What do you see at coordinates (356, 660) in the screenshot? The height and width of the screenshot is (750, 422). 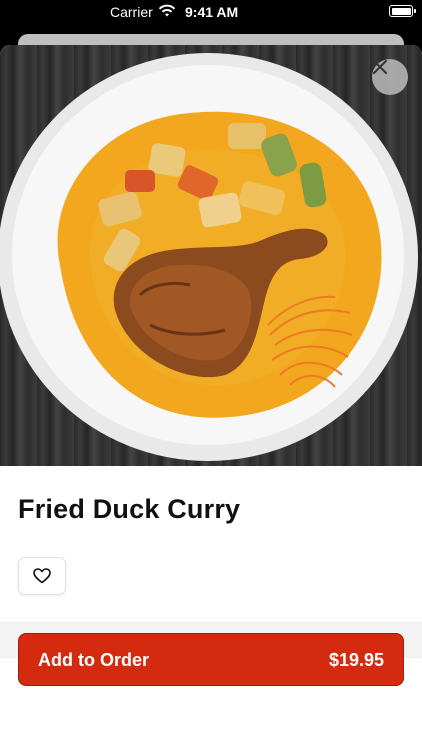 I see `price-label: $19.95` at bounding box center [356, 660].